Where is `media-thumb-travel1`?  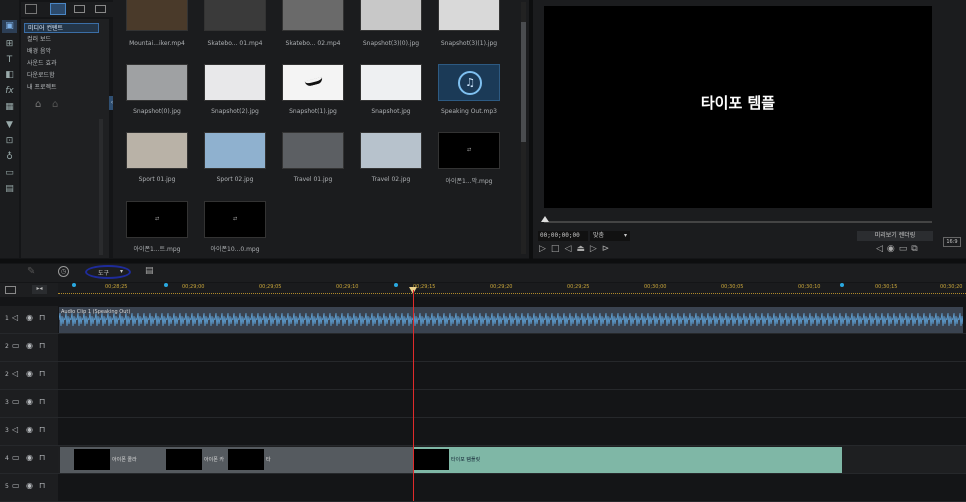
media-thumb-travel1 is located at coordinates (313, 150).